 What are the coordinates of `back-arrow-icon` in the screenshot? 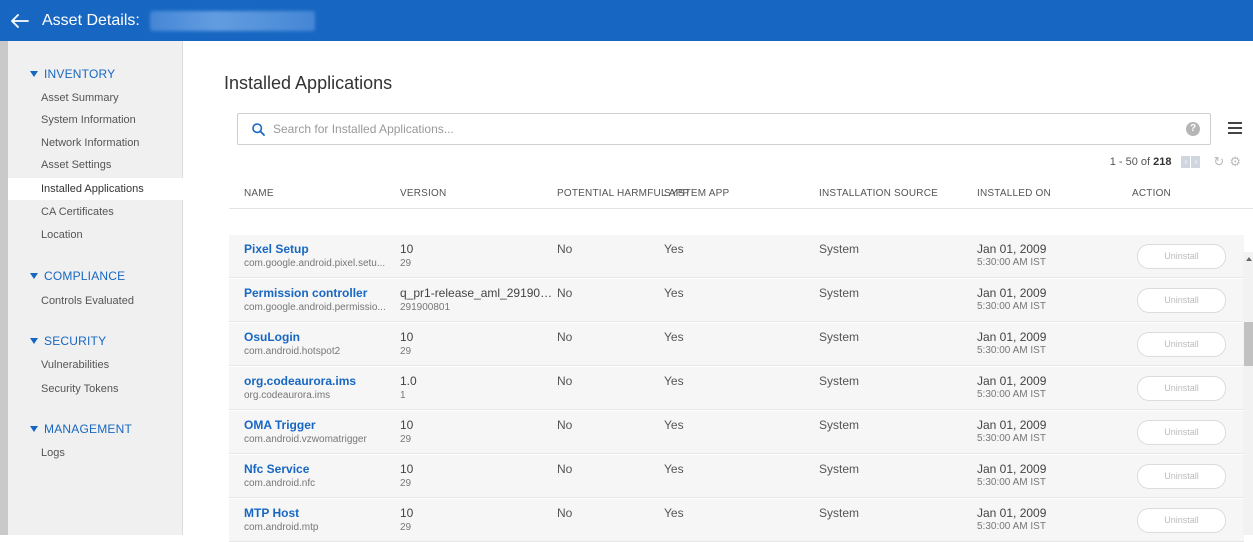 It's located at (20, 20).